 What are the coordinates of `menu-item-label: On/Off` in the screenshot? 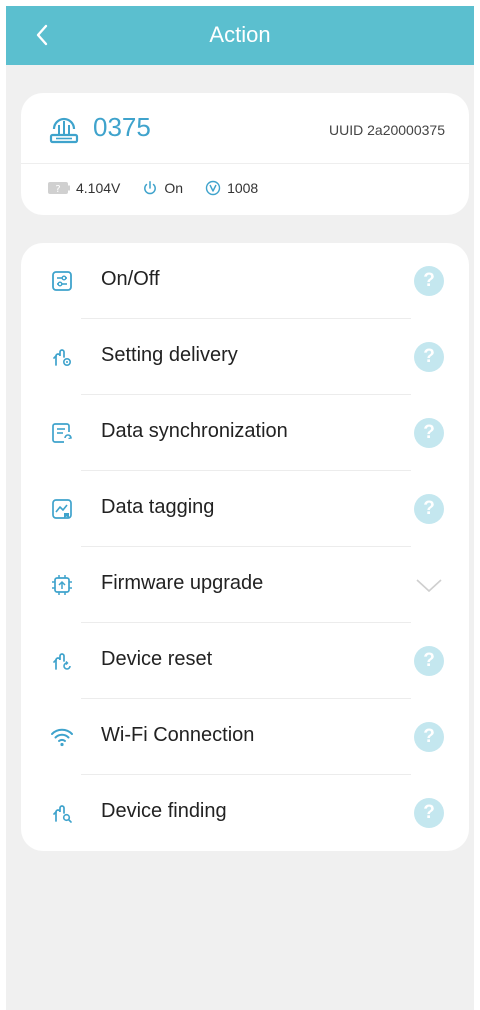 It's located at (130, 279).